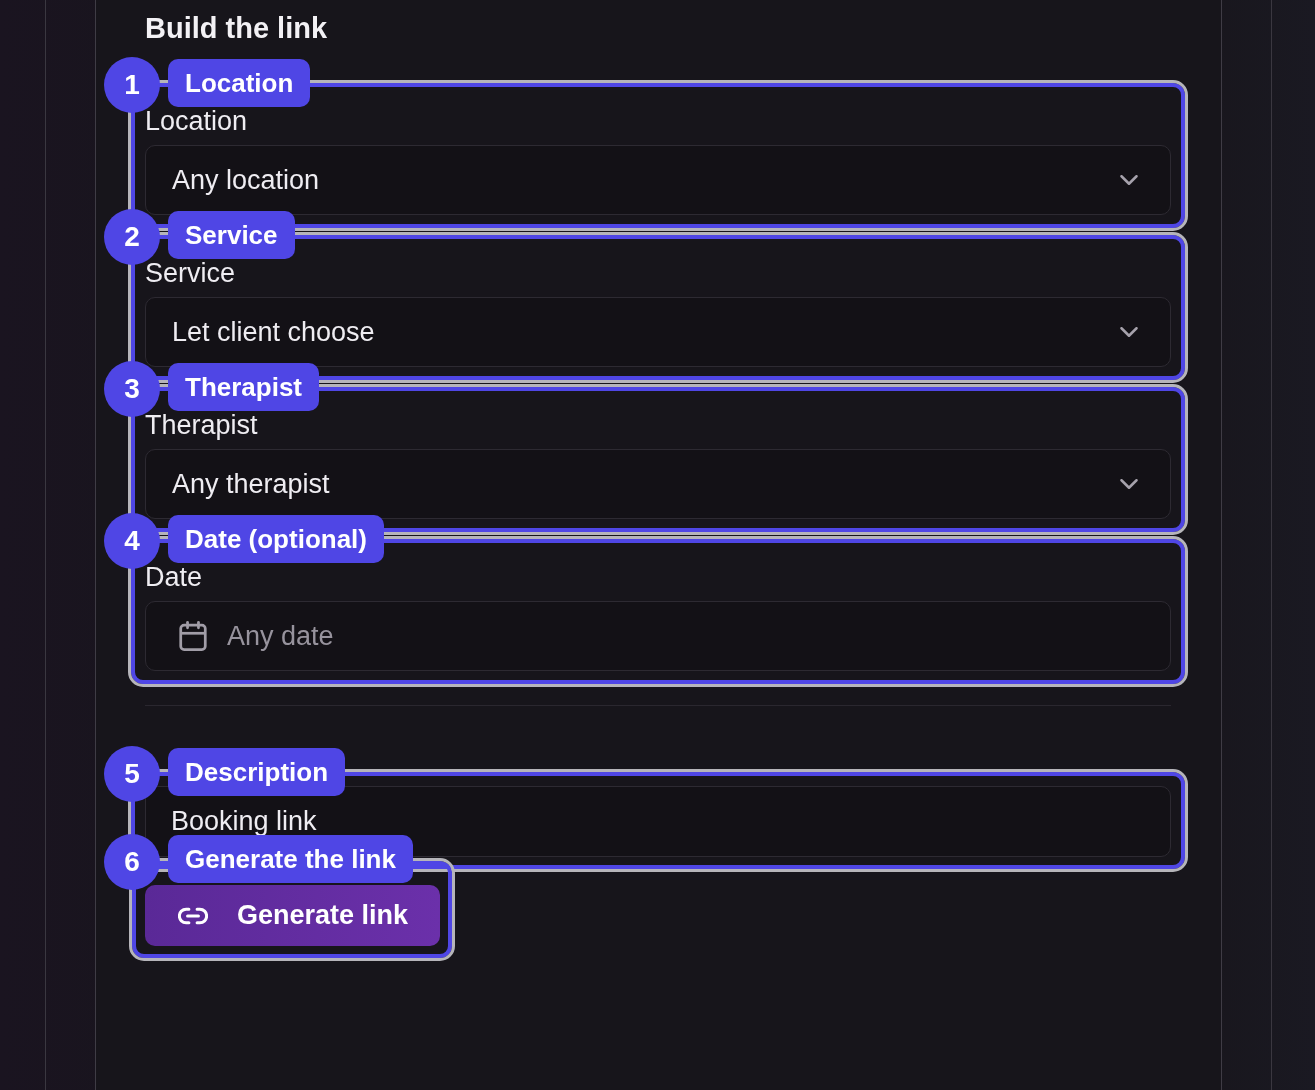  I want to click on select-field: Let client choose, so click(658, 332).